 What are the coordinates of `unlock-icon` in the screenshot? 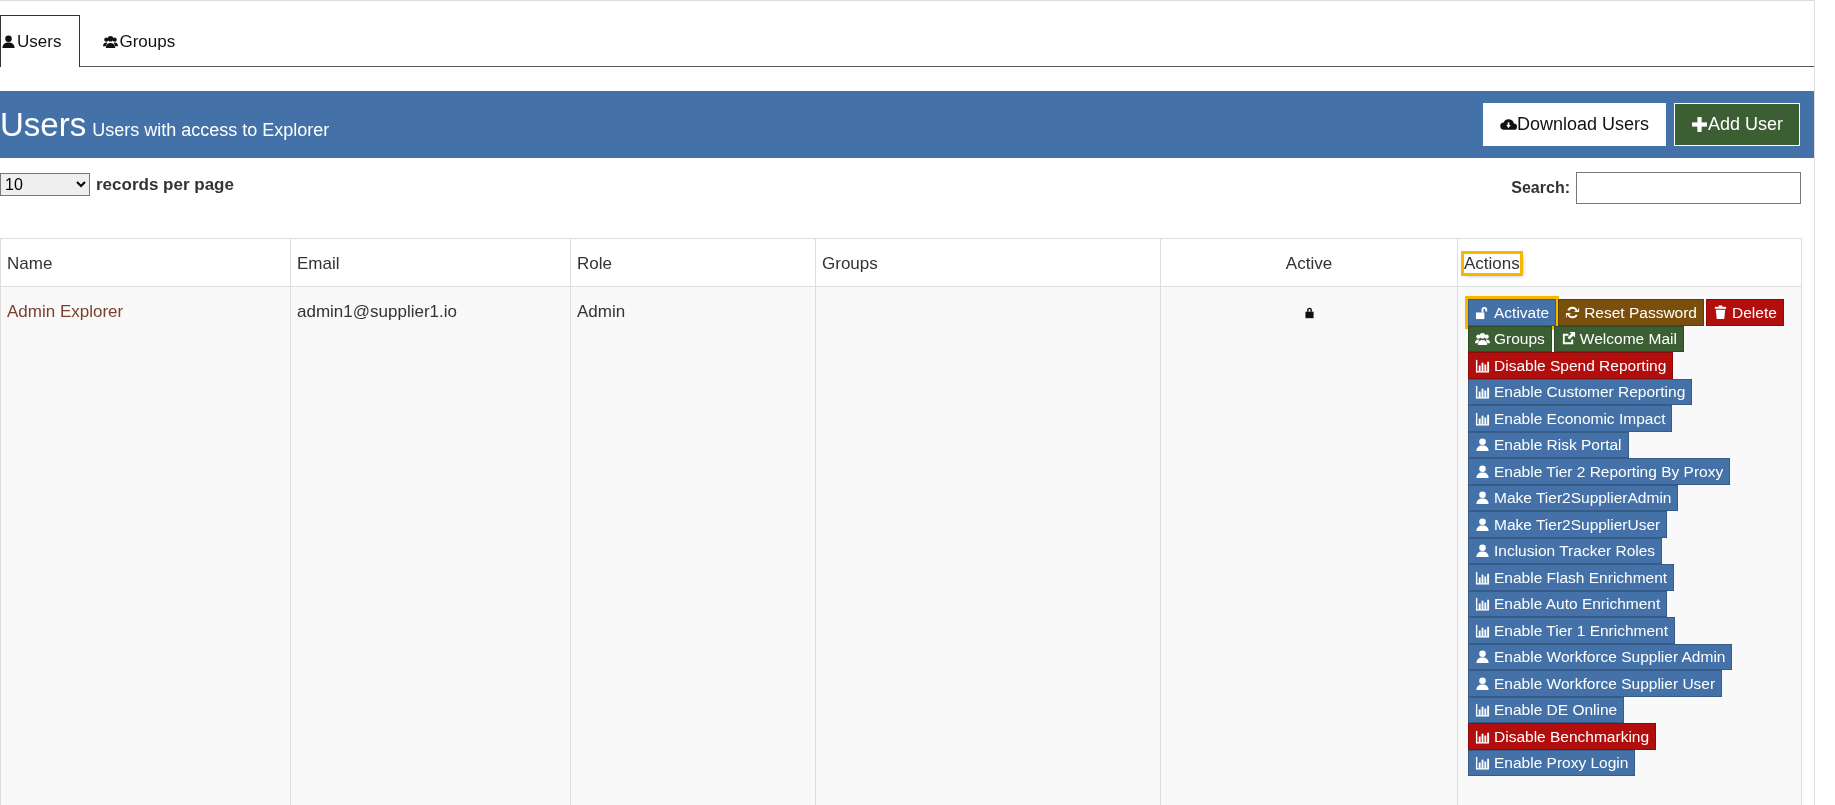 It's located at (1482, 312).